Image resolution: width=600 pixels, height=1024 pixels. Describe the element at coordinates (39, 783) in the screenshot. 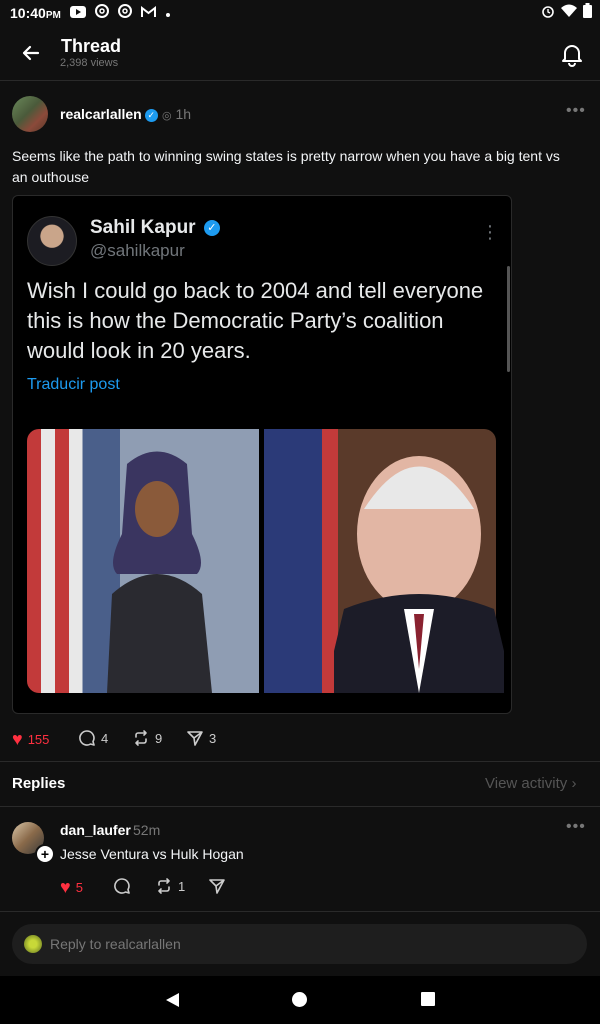

I see `replies-heading: Replies` at that location.